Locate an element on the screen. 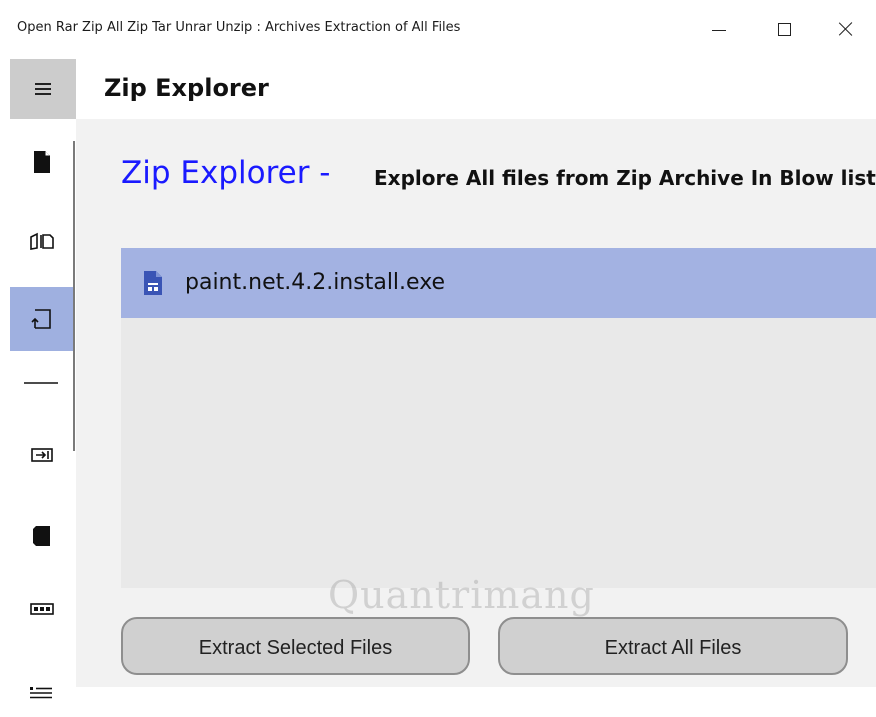 The image size is (876, 717). sidebar-item-open-book is located at coordinates (41, 241).